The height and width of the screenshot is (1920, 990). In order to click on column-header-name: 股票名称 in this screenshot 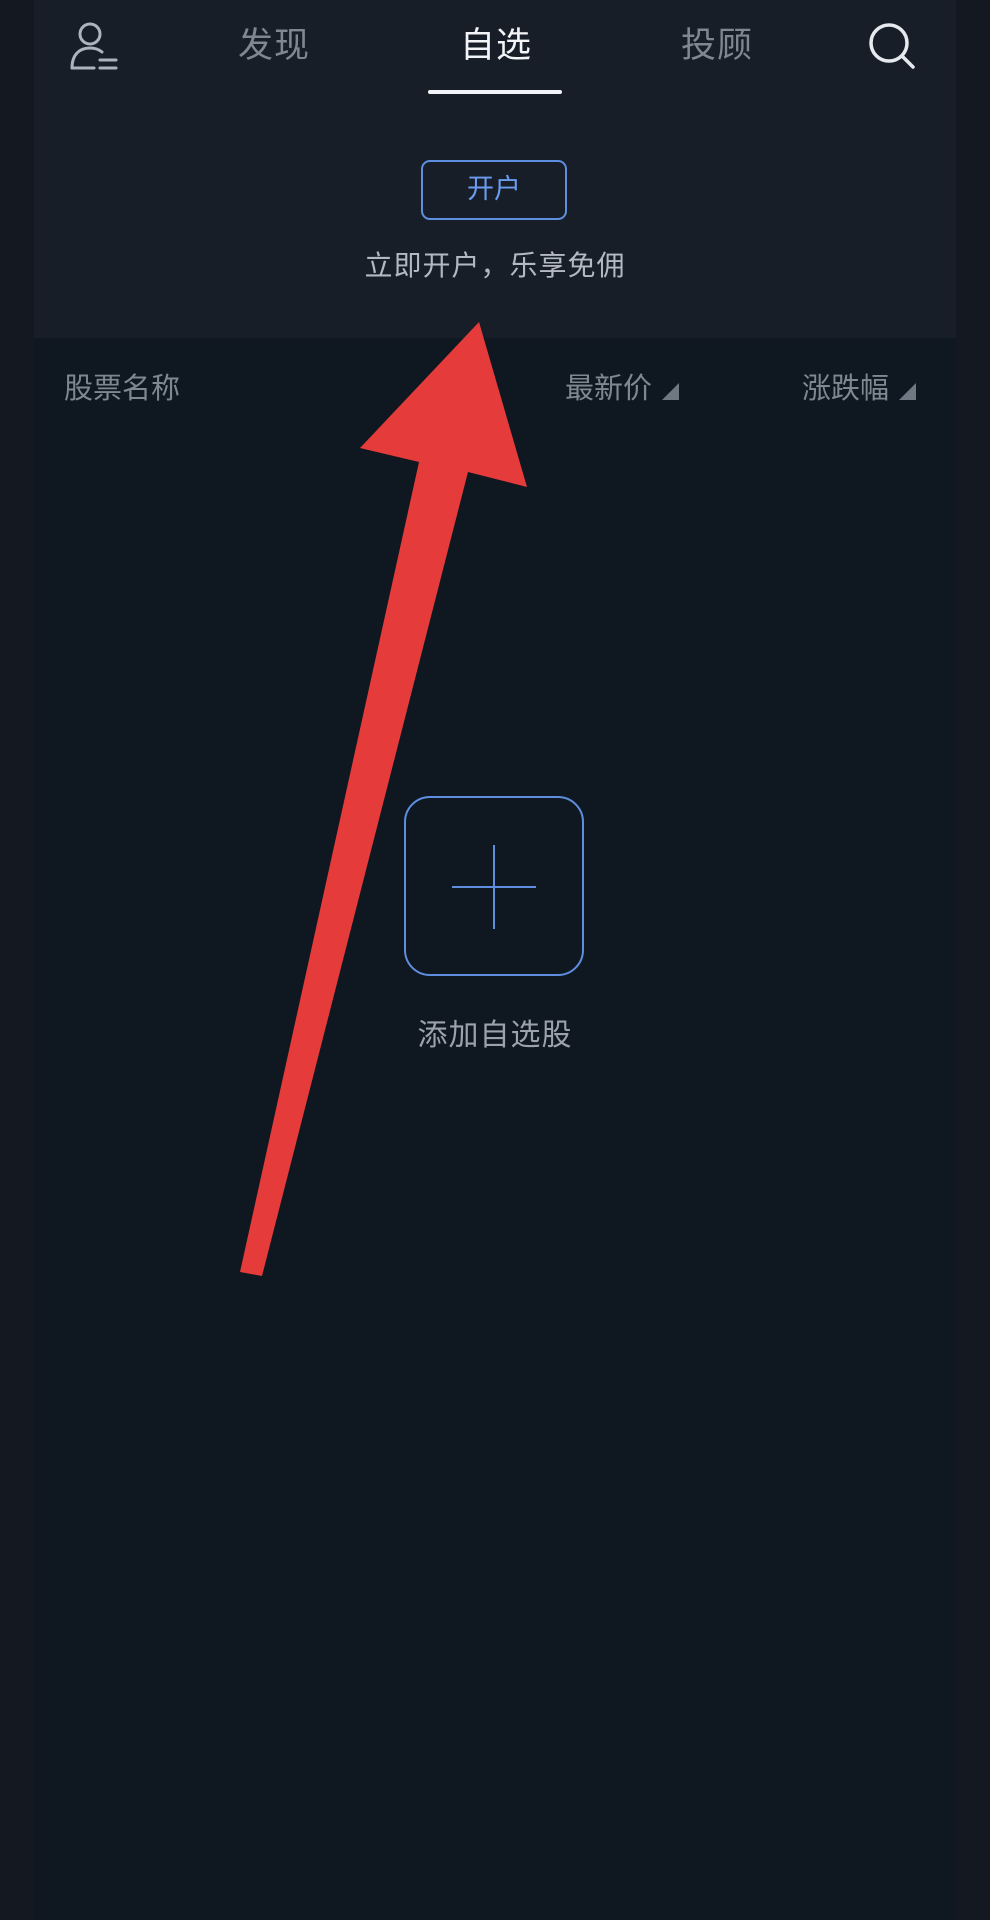, I will do `click(122, 388)`.